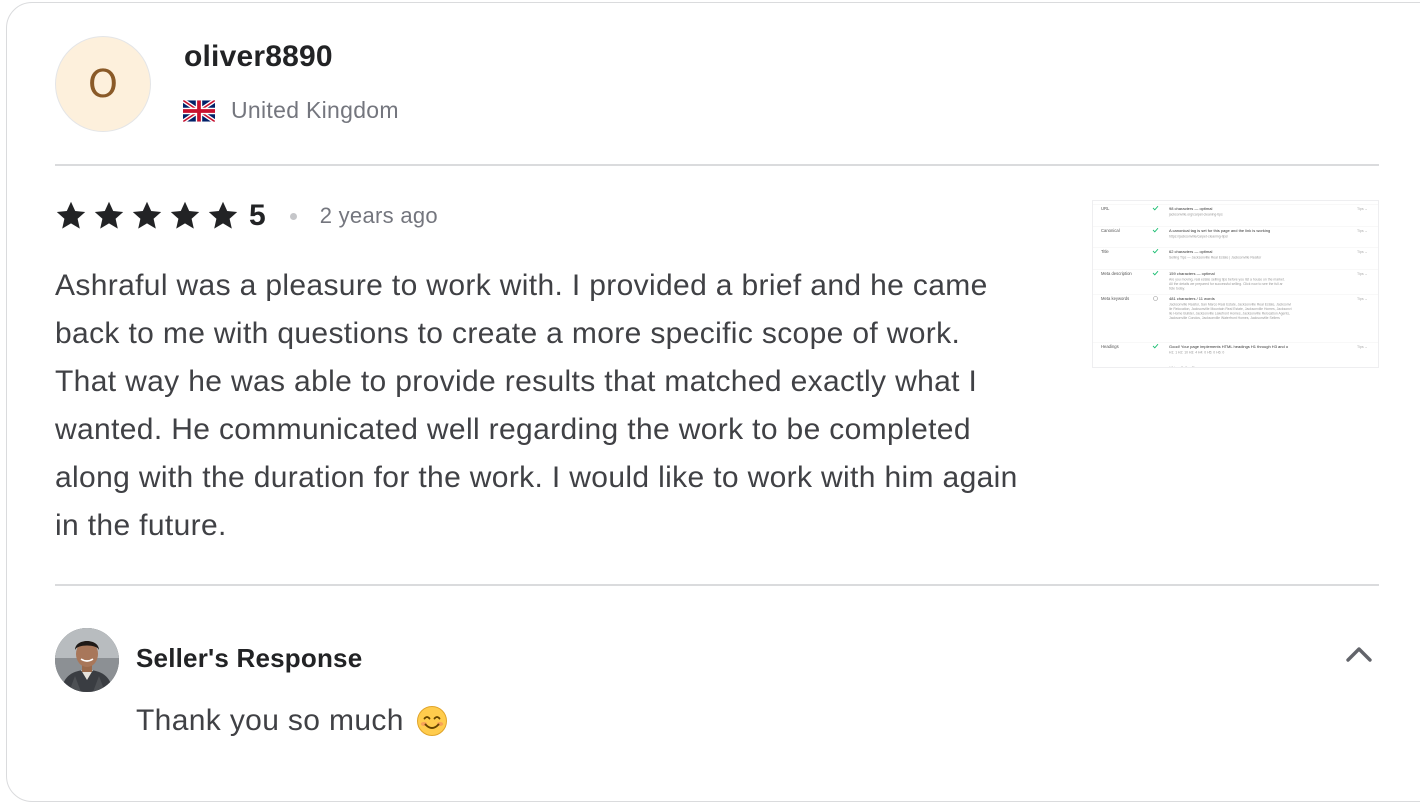 This screenshot has width=1420, height=802. What do you see at coordinates (293, 216) in the screenshot?
I see `separator-dot` at bounding box center [293, 216].